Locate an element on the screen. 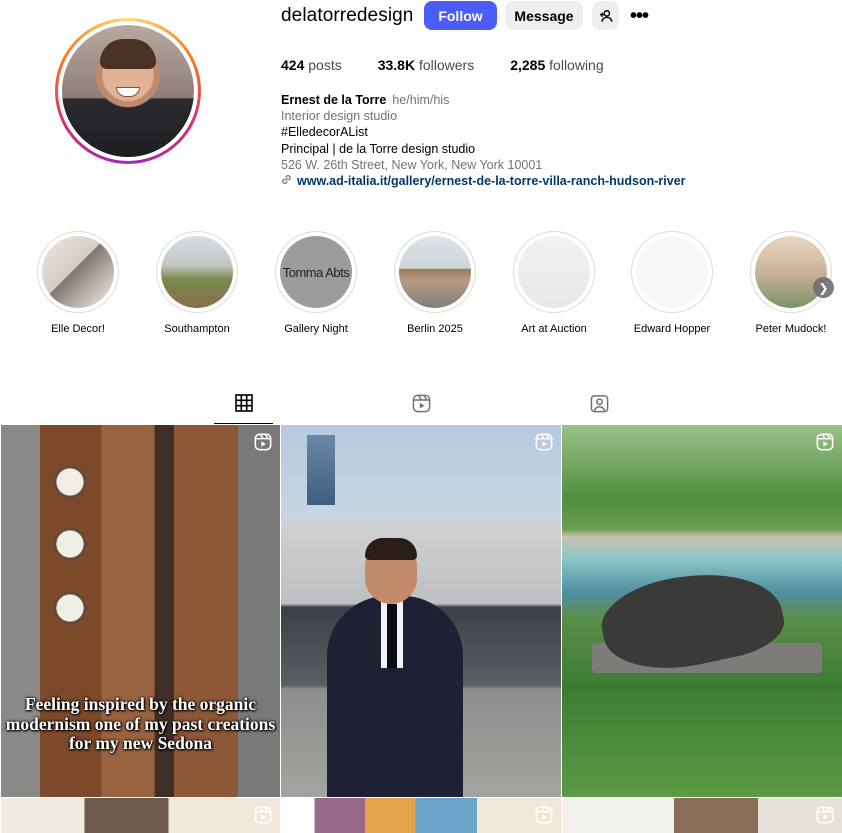  message-button: Message is located at coordinates (544, 15).